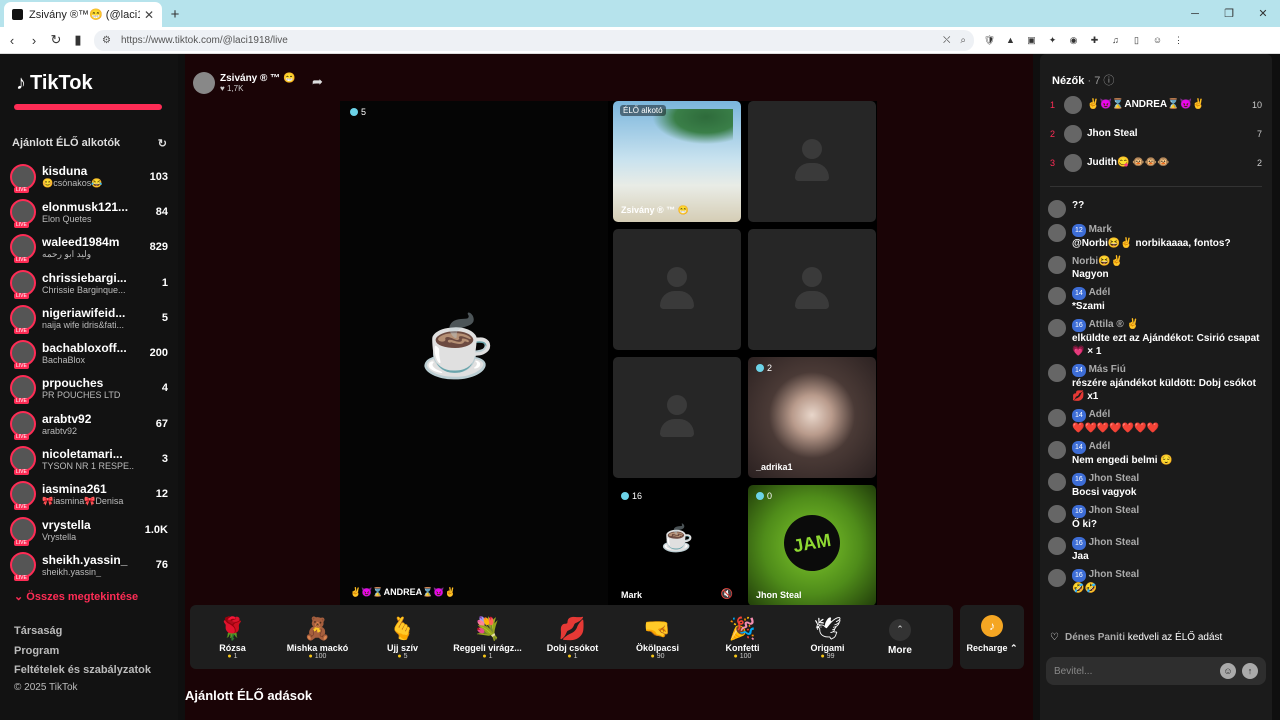 The image size is (1280, 720). Describe the element at coordinates (992, 637) in the screenshot. I see `recharge-button: ♪ Recharge ⌃` at that location.